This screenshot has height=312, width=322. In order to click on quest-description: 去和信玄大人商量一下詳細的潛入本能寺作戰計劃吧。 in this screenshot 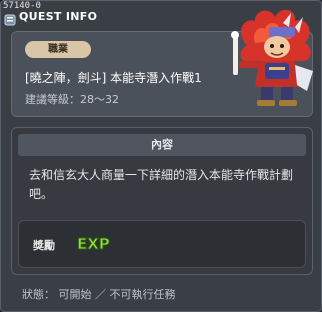, I will do `click(161, 184)`.